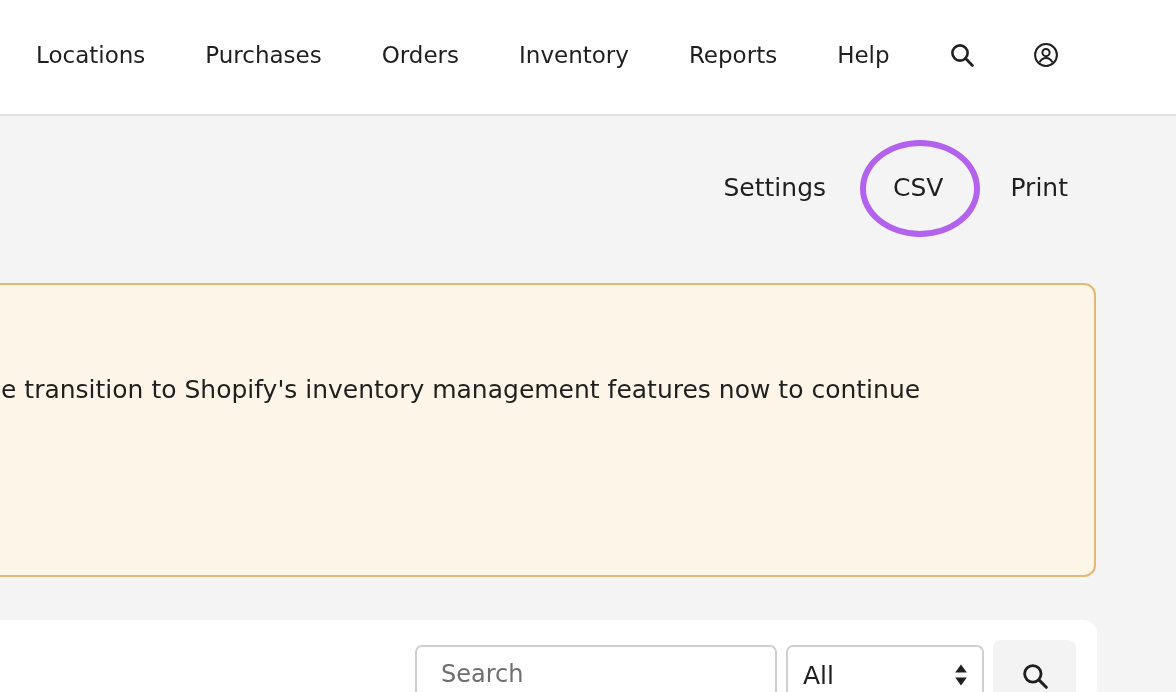 This screenshot has height=692, width=1176. What do you see at coordinates (863, 55) in the screenshot?
I see `nav-link: Help` at bounding box center [863, 55].